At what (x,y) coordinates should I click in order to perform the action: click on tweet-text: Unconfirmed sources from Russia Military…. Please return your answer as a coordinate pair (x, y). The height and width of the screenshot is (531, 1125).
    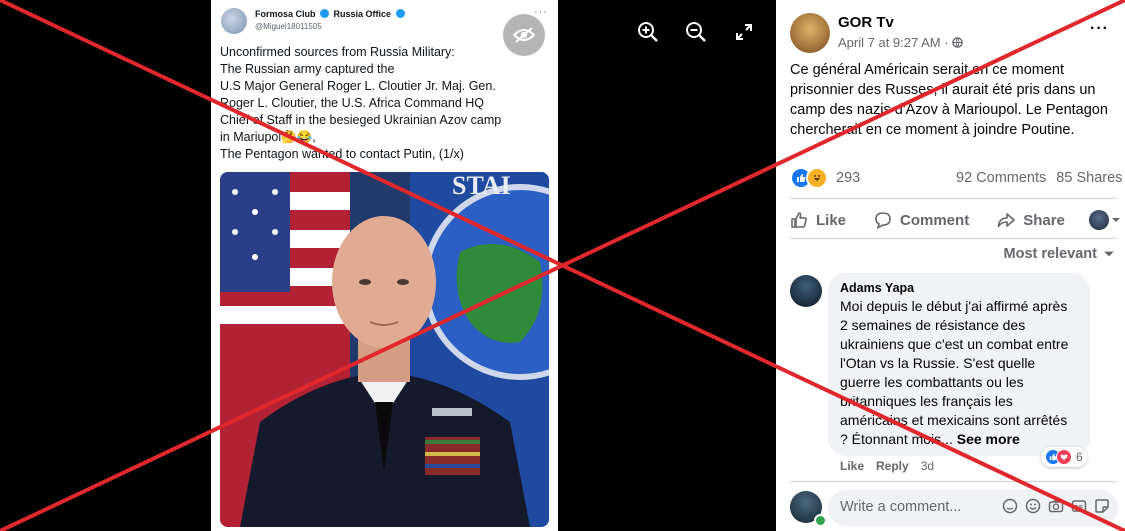
    Looking at the image, I should click on (385, 103).